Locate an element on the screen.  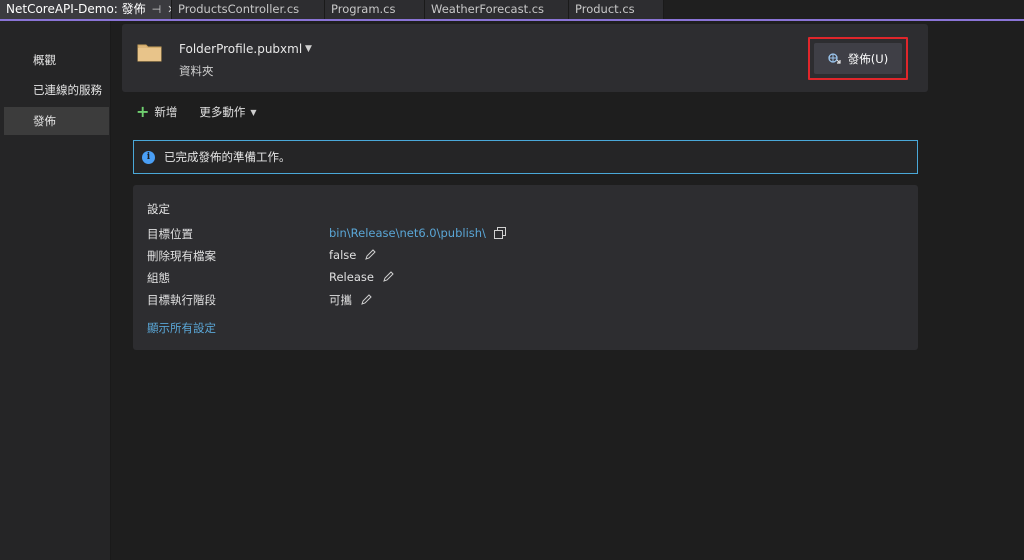
tab-weatherforecast: WeatherForecast.cs is located at coordinates (497, 9).